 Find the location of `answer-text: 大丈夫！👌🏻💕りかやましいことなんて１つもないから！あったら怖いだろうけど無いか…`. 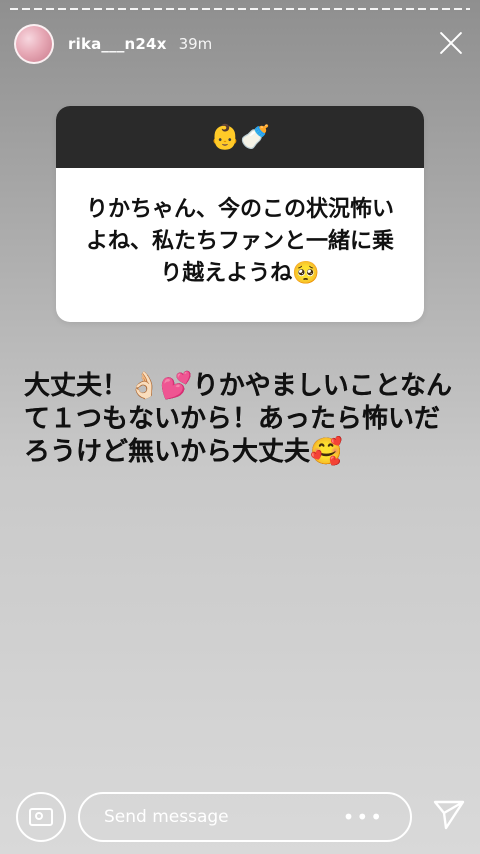

answer-text: 大丈夫！👌🏻💕りかやましいことなんて１つもないから！あったら怖いだろうけど無いか… is located at coordinates (238, 419).